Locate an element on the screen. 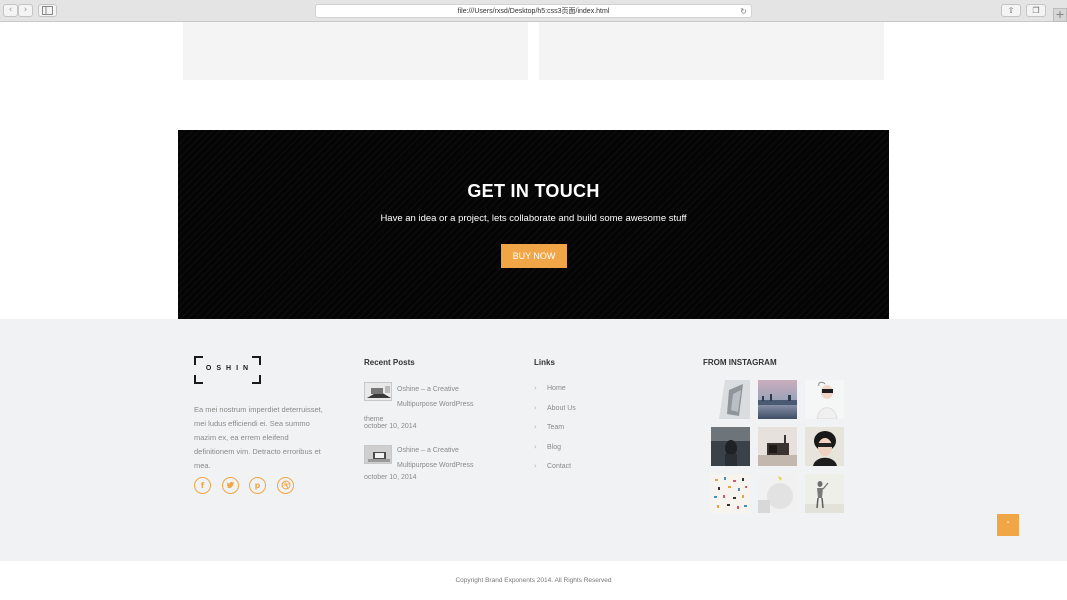 Image resolution: width=1067 pixels, height=600 pixels. footer-link-about-us: › About Us is located at coordinates (555, 408).